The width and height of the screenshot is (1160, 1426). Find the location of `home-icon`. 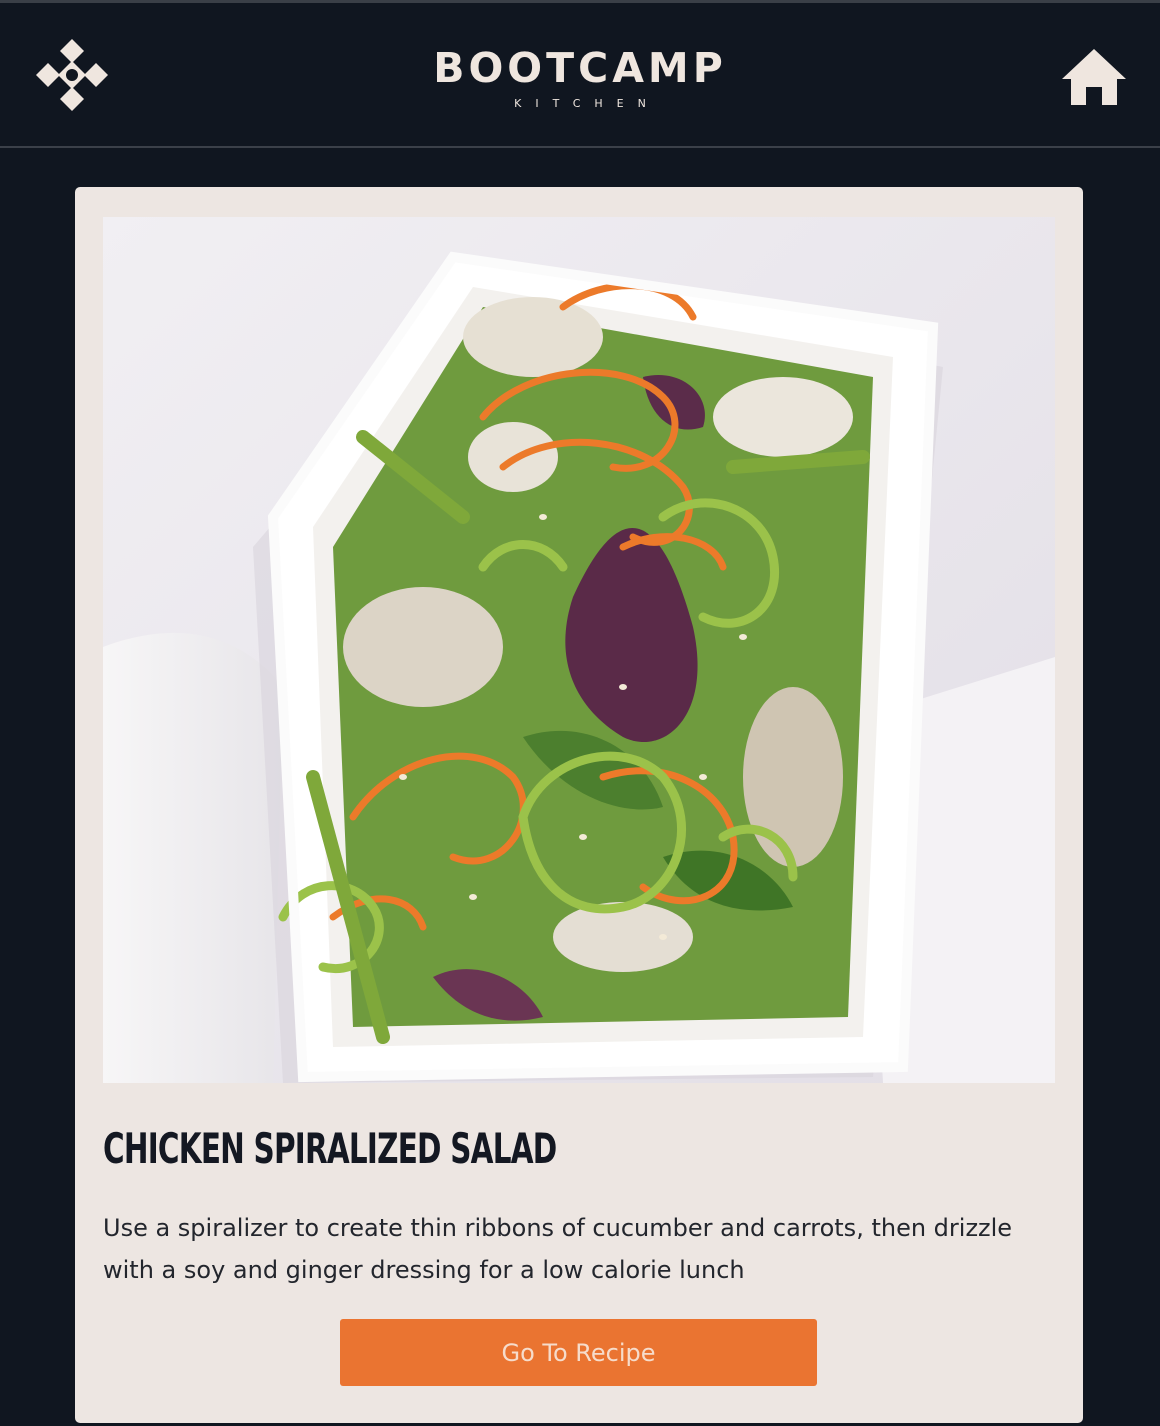

home-icon is located at coordinates (1094, 77).